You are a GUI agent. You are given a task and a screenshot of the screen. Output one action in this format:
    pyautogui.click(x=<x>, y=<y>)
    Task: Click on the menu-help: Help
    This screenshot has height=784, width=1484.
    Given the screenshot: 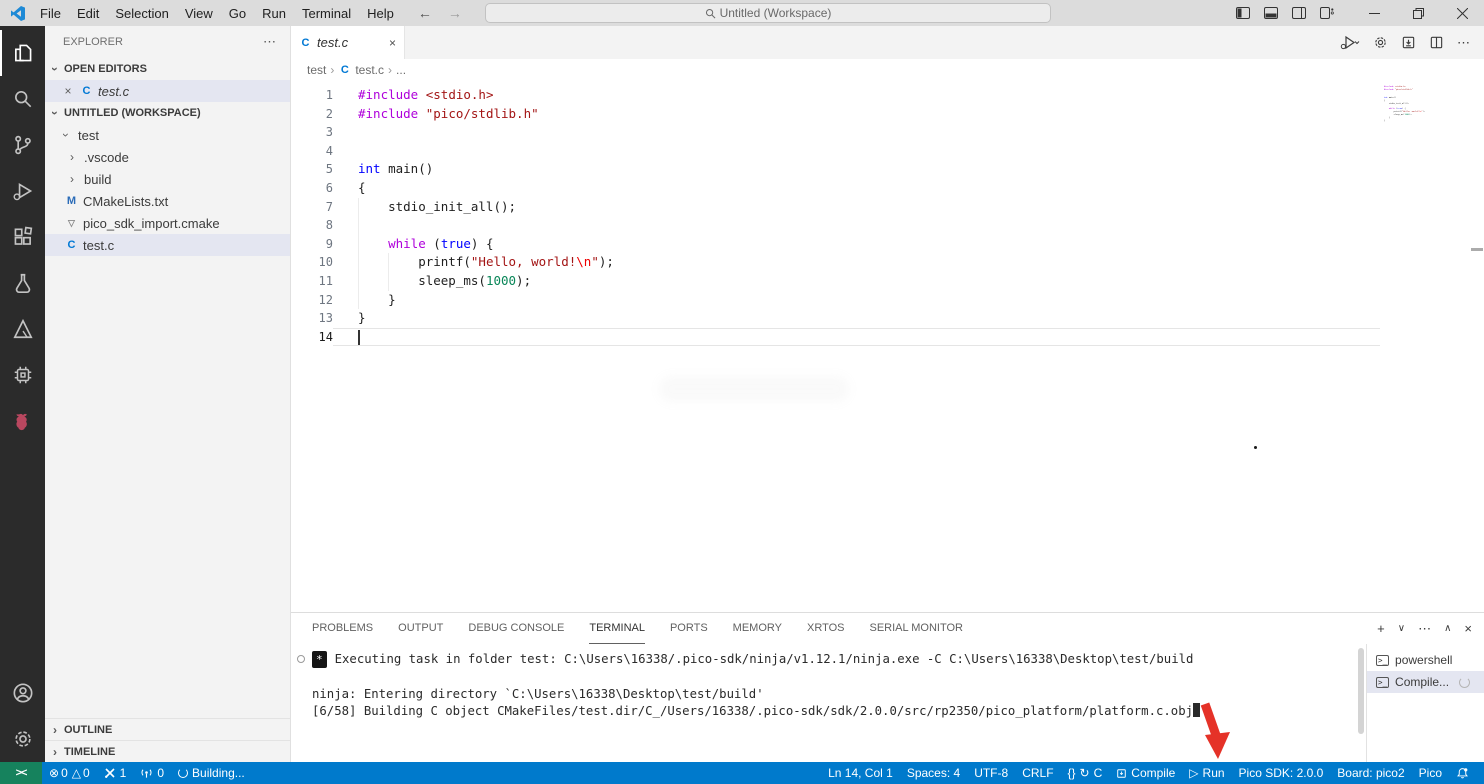 What is the action you would take?
    pyautogui.click(x=380, y=13)
    